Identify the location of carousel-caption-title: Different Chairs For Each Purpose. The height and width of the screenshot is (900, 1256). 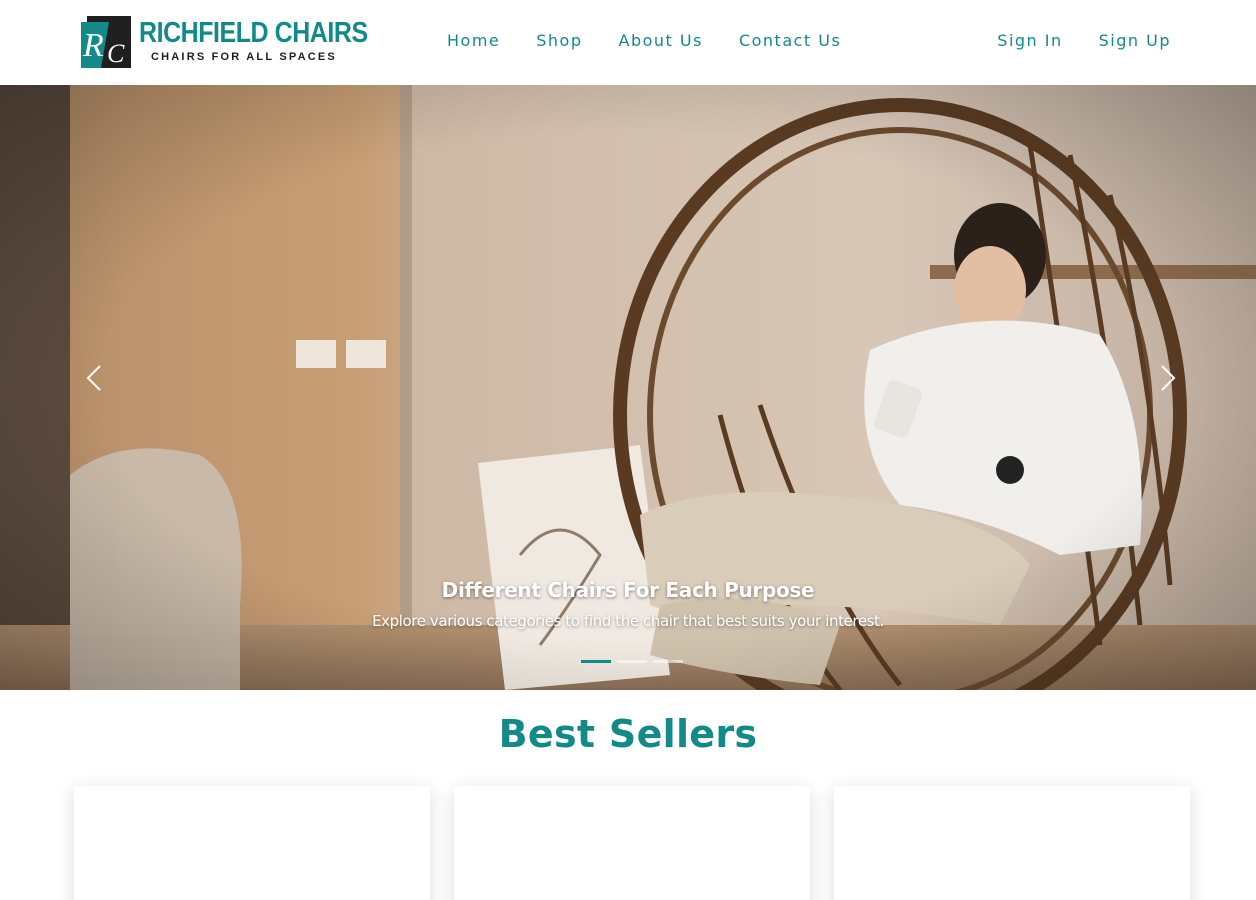
(628, 590).